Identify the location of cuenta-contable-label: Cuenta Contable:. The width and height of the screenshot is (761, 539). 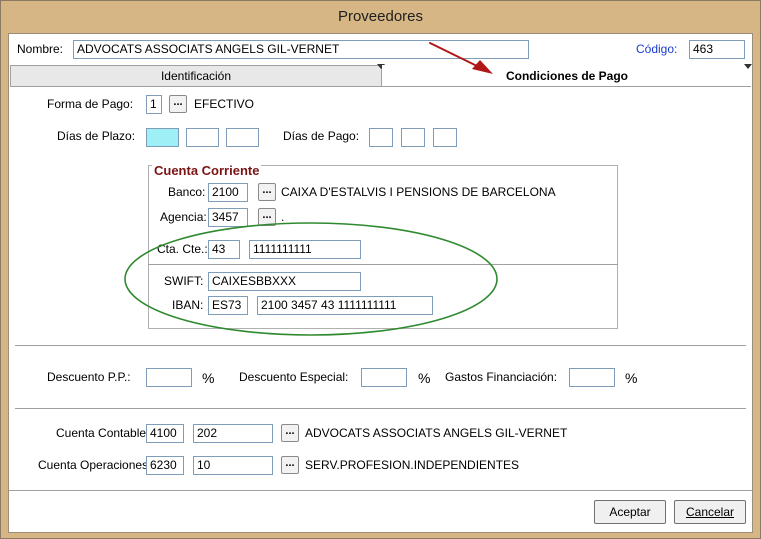
(103, 433).